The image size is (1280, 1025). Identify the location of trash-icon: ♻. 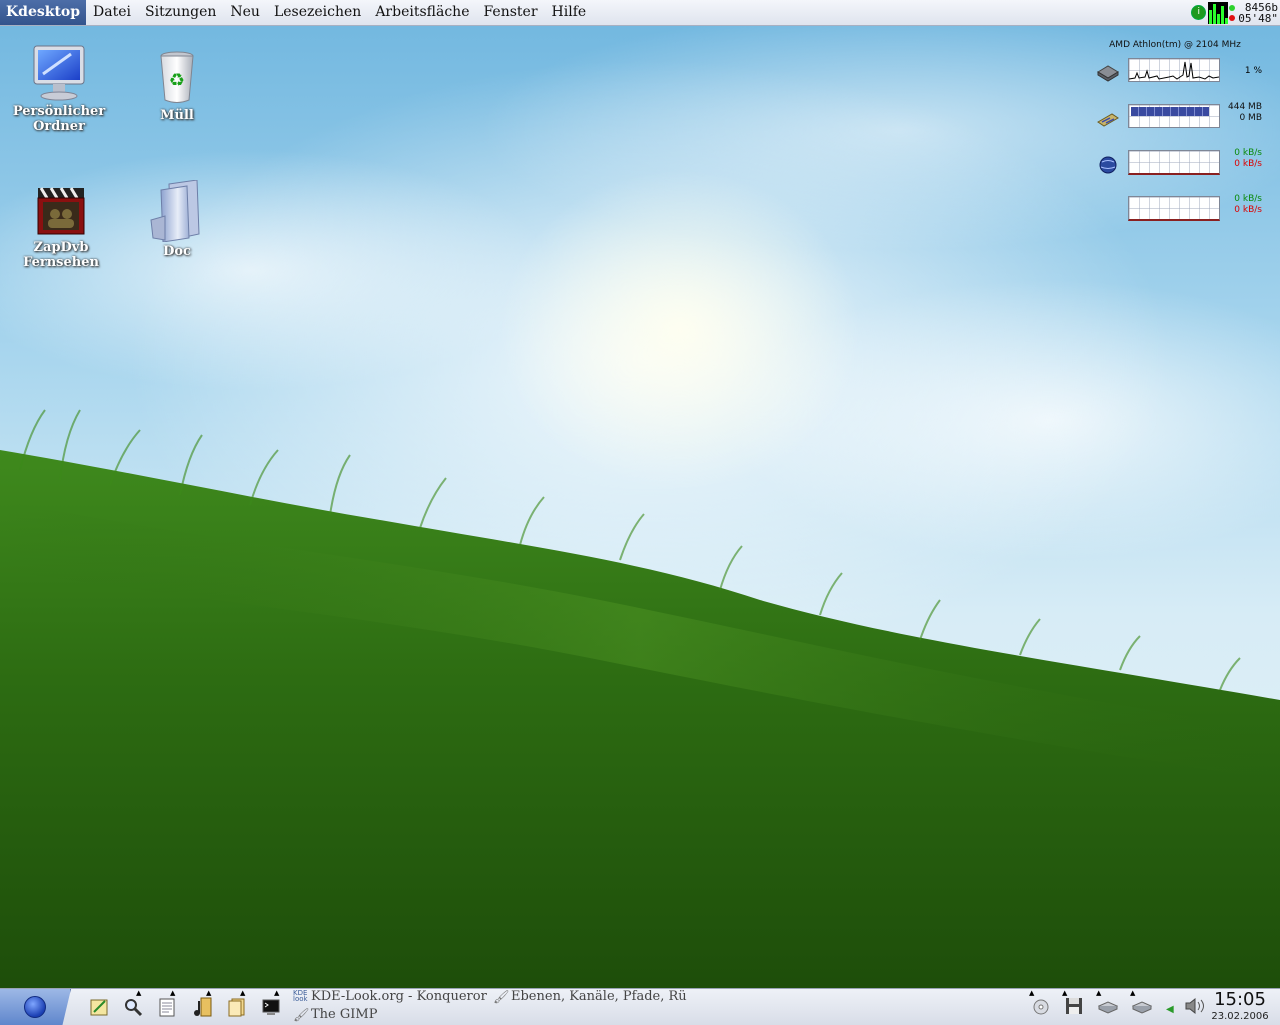
(177, 77).